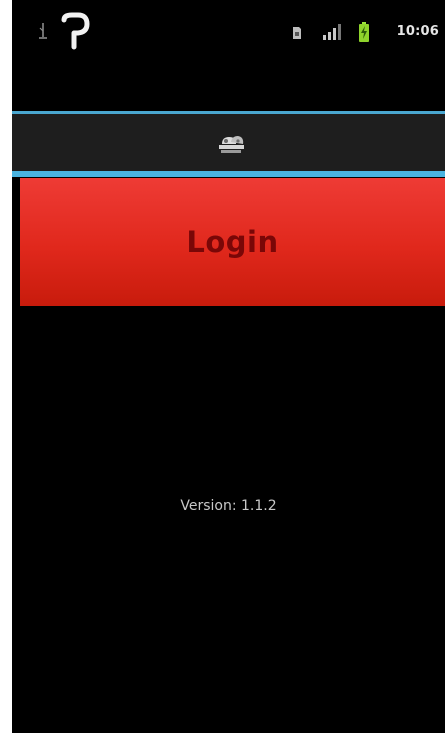 The width and height of the screenshot is (447, 733). I want to click on version-label: Version: 1.1.2, so click(228, 506).